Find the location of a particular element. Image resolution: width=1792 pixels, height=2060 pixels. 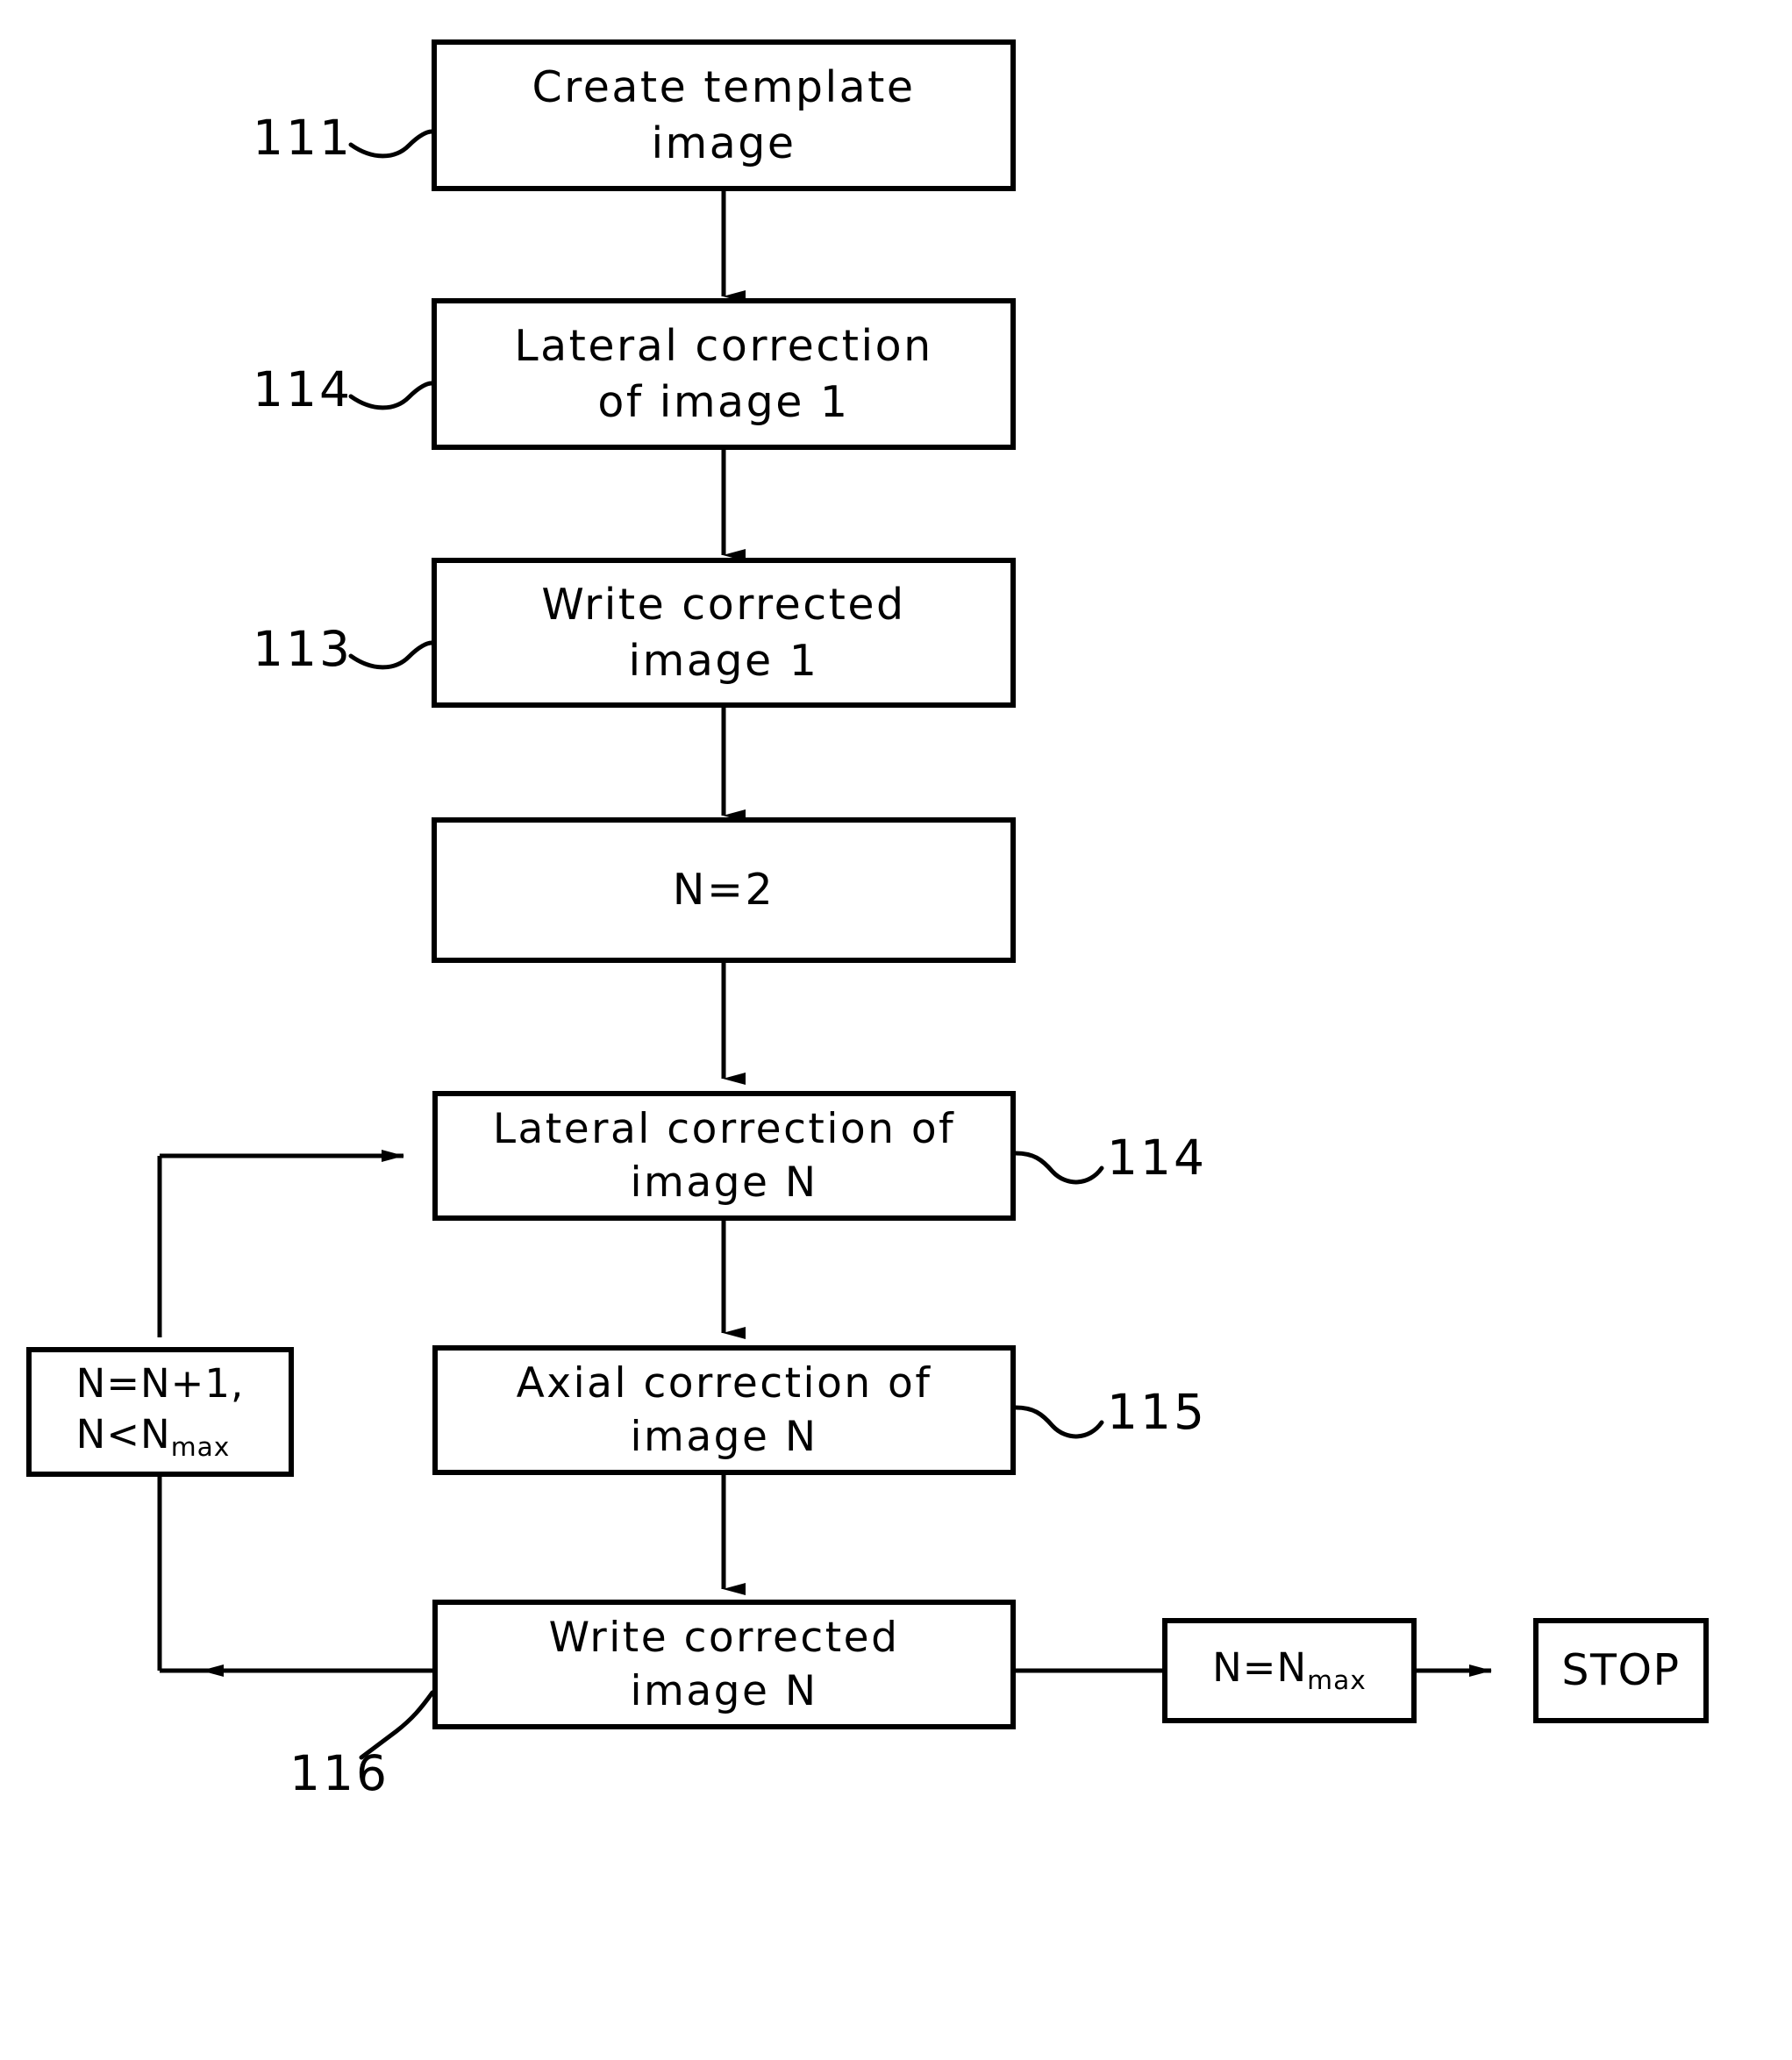

box-create-template-image-line1: Create template is located at coordinates (724, 86).